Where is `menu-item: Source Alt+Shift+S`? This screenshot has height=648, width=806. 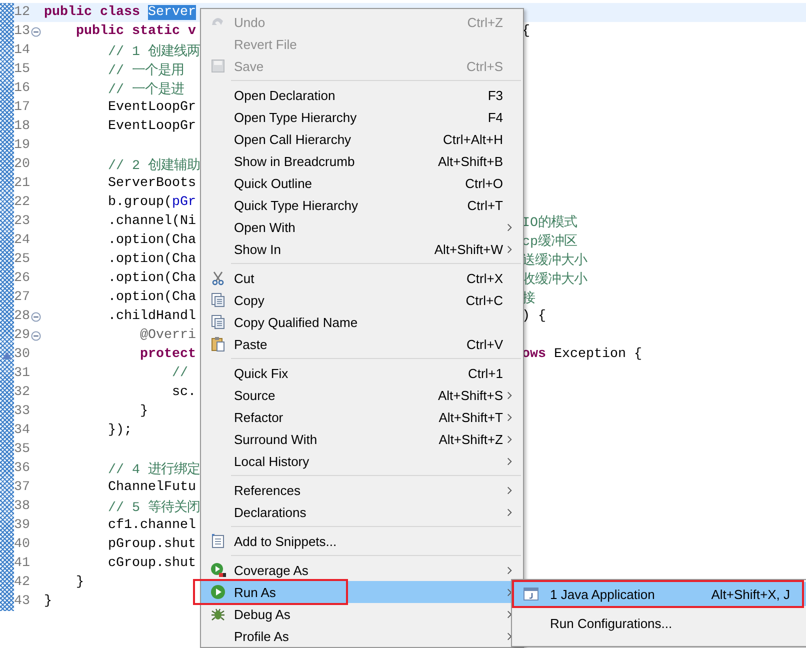
menu-item: Source Alt+Shift+S is located at coordinates (362, 395).